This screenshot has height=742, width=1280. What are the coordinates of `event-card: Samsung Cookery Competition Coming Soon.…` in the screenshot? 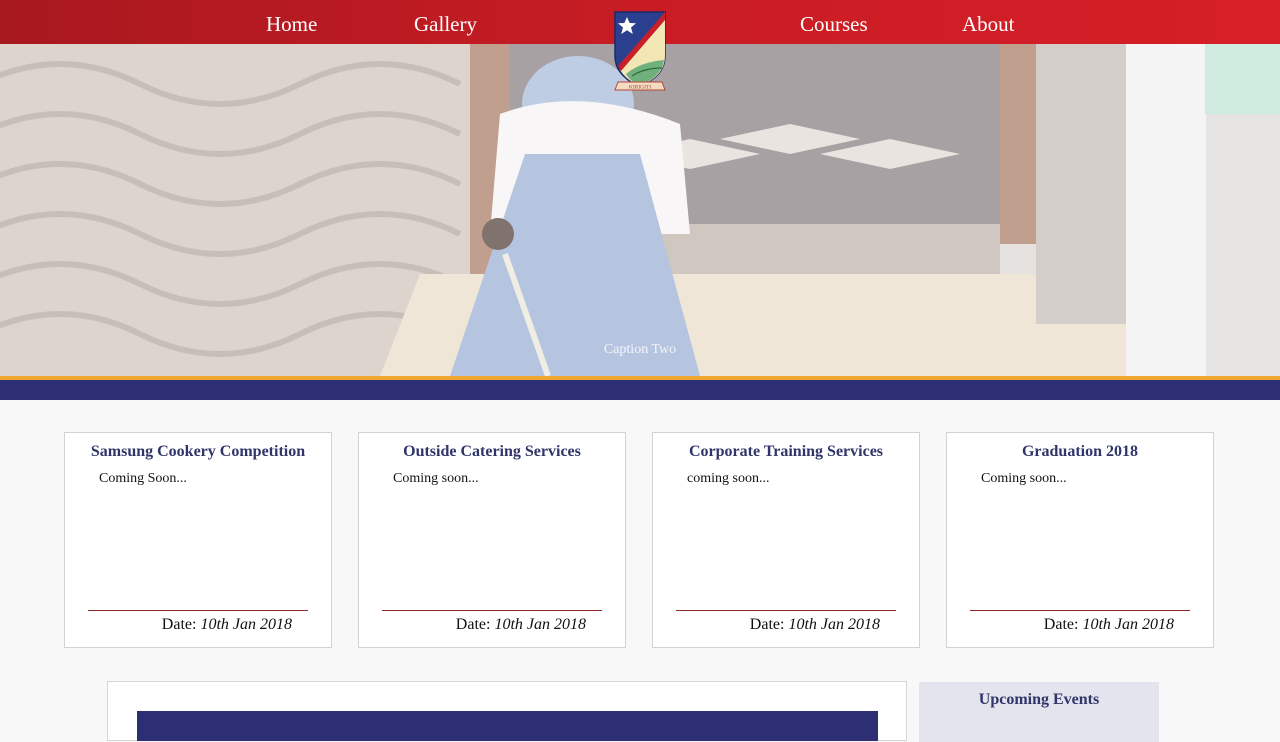 It's located at (198, 540).